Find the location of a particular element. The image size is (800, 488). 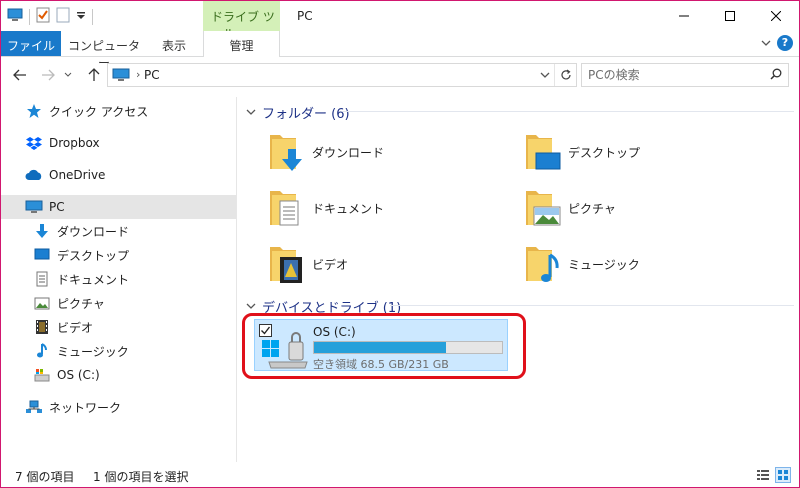

nav-item-label: ネットワーク is located at coordinates (85, 407).